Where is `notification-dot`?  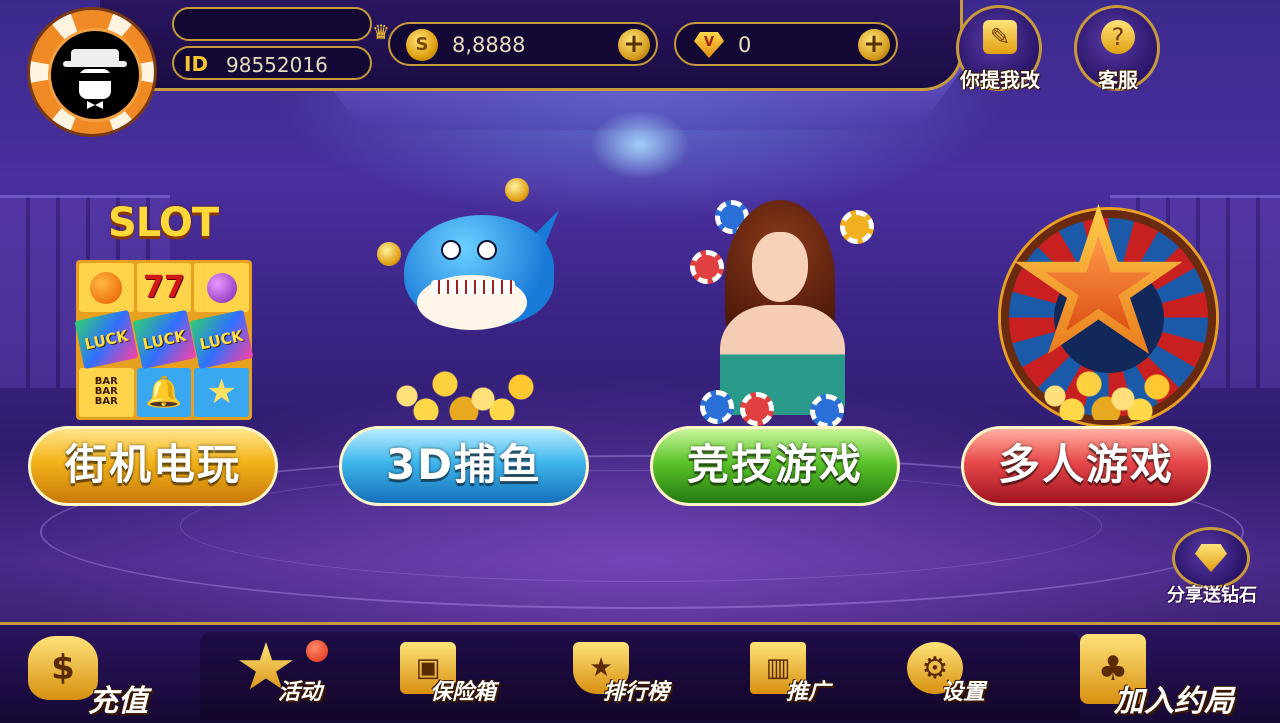 notification-dot is located at coordinates (317, 651).